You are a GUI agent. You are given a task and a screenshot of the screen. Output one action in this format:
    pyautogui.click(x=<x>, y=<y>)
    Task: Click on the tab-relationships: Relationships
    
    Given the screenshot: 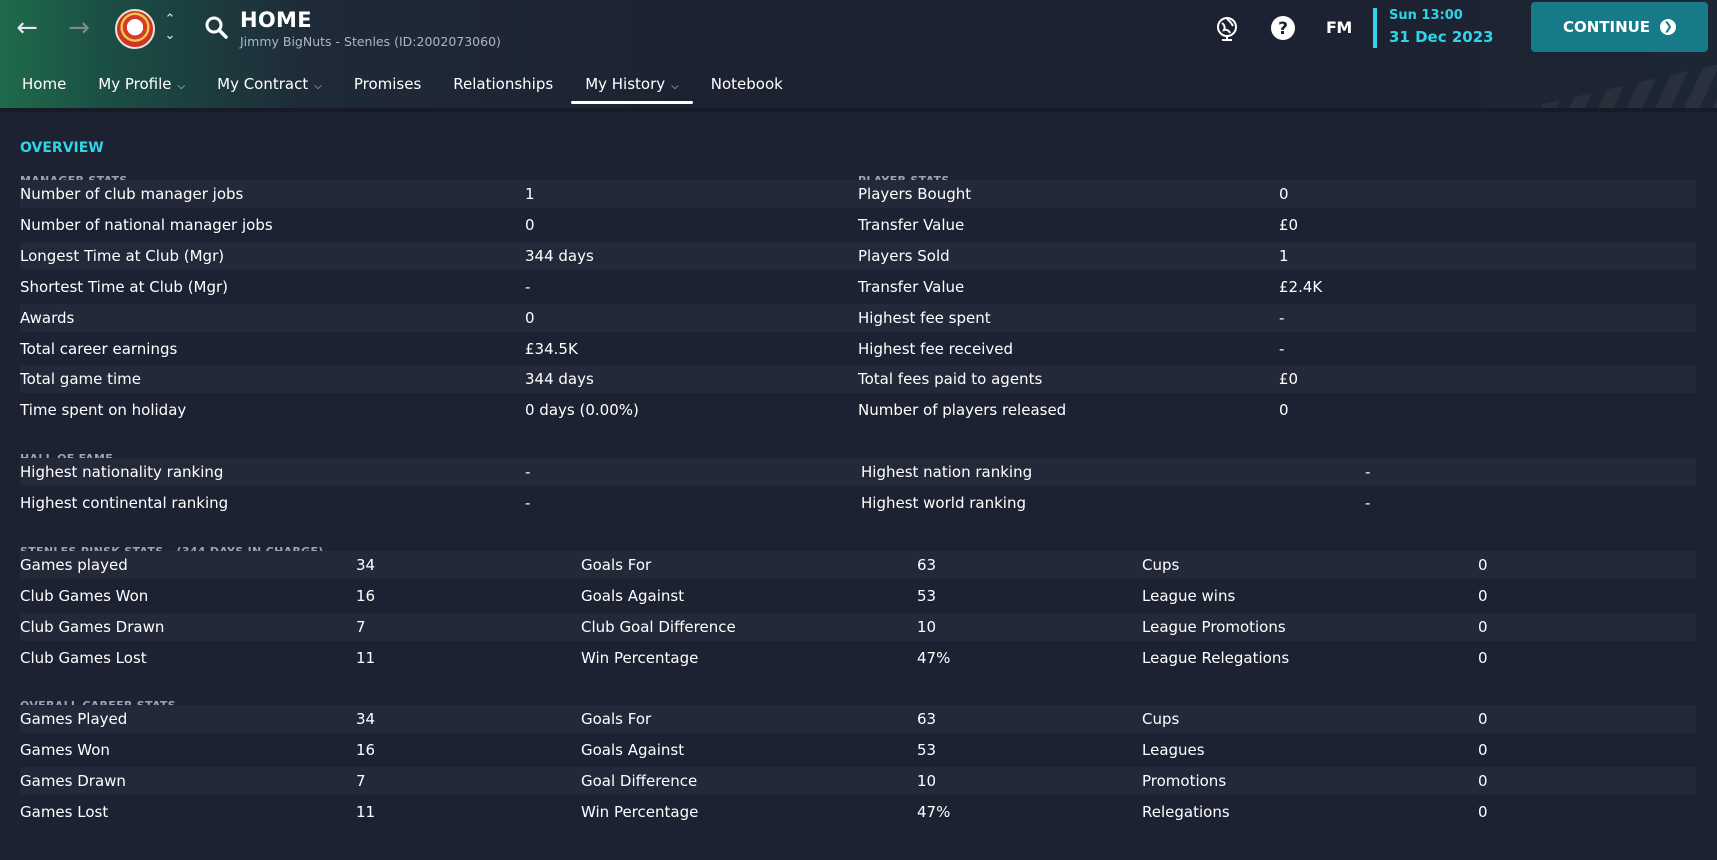 What is the action you would take?
    pyautogui.click(x=503, y=84)
    